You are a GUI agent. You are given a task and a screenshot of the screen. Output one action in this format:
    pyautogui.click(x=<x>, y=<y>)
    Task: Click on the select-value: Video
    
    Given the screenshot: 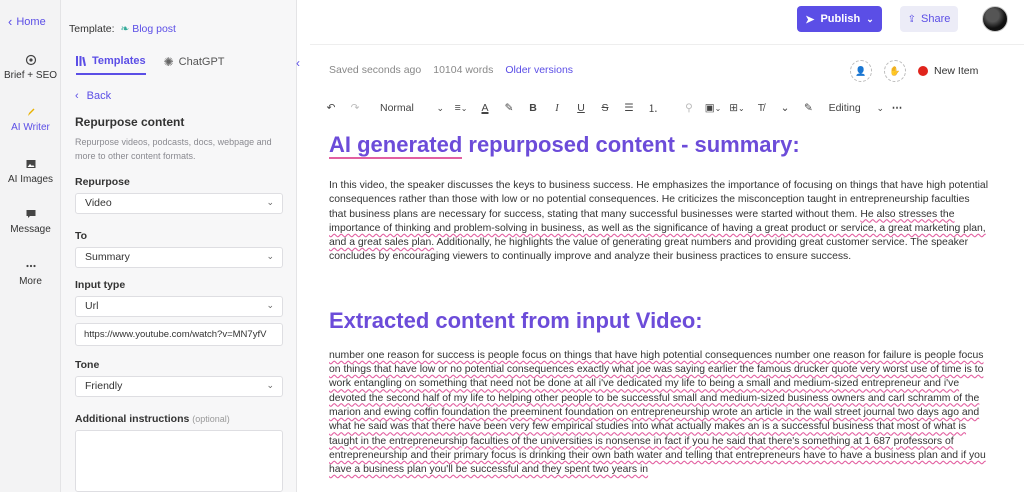 What is the action you would take?
    pyautogui.click(x=98, y=203)
    